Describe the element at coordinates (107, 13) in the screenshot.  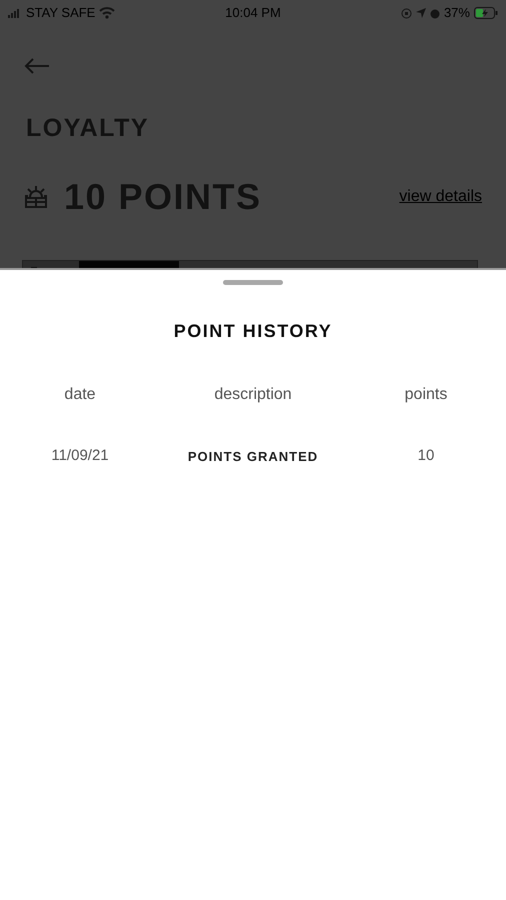
I see `wifi-icon` at that location.